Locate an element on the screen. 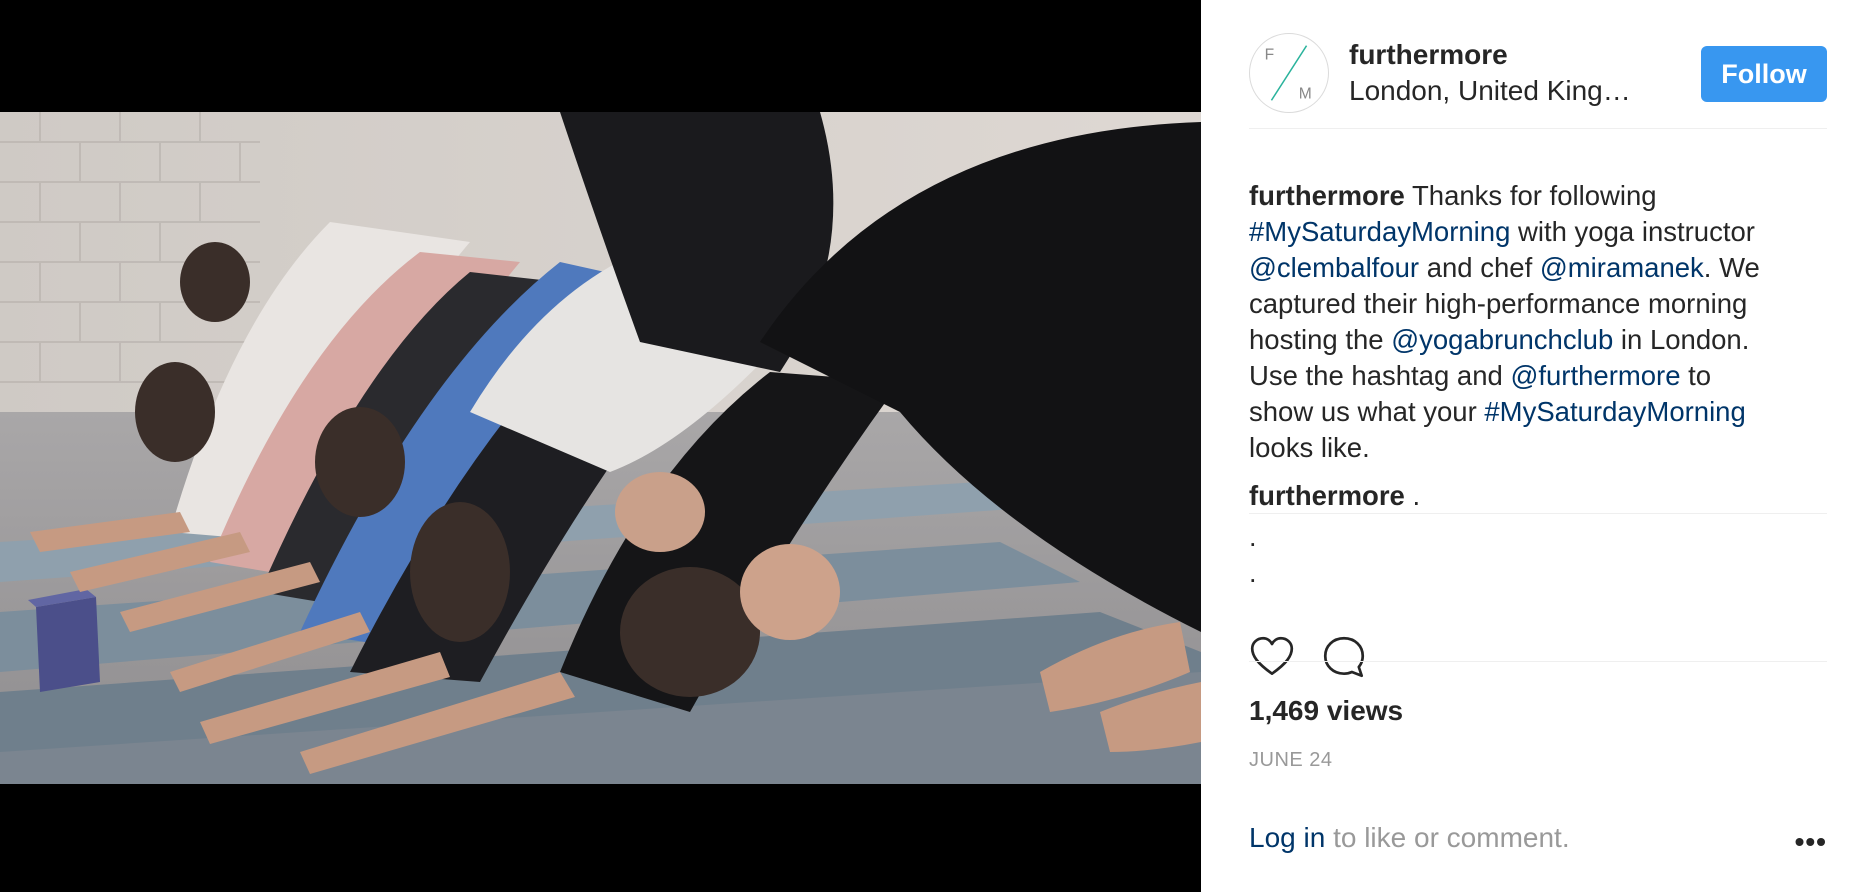 The image size is (1865, 892). comment: furthermore . is located at coordinates (1334, 496).